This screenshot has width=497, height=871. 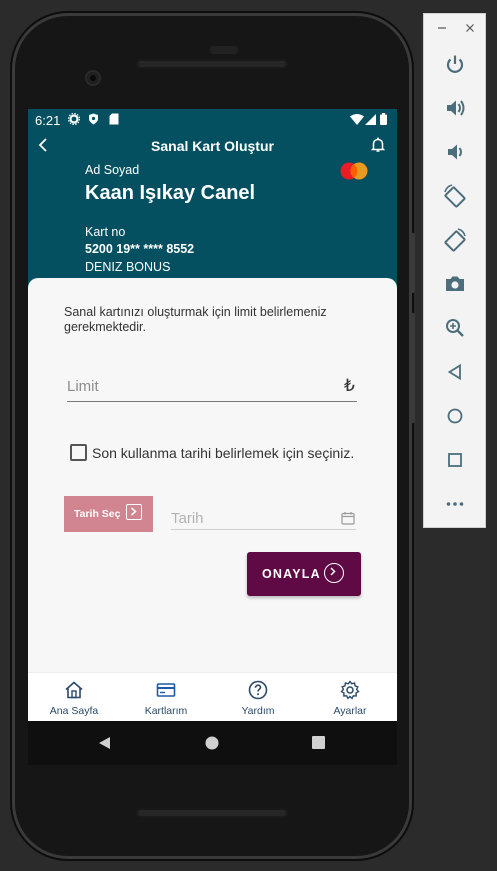 I want to click on date-input, so click(x=263, y=518).